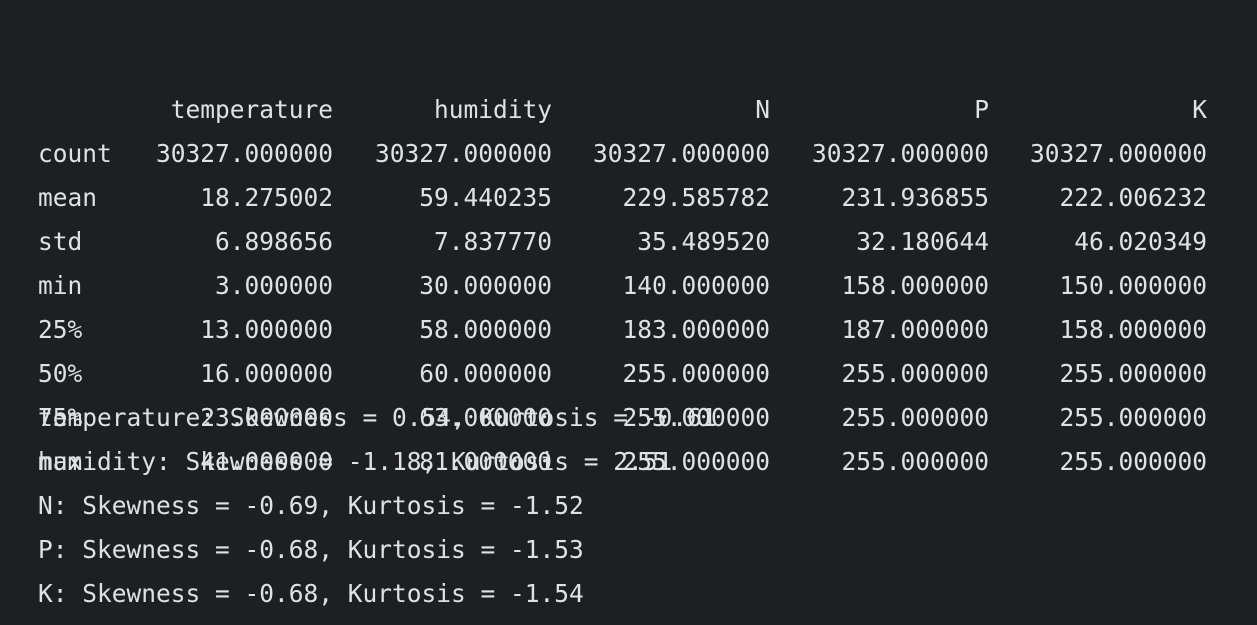 This screenshot has height=625, width=1257. What do you see at coordinates (311, 505) in the screenshot?
I see `stat-line-n: N: Skewness = -0.69, Kurtosis = -1.52` at bounding box center [311, 505].